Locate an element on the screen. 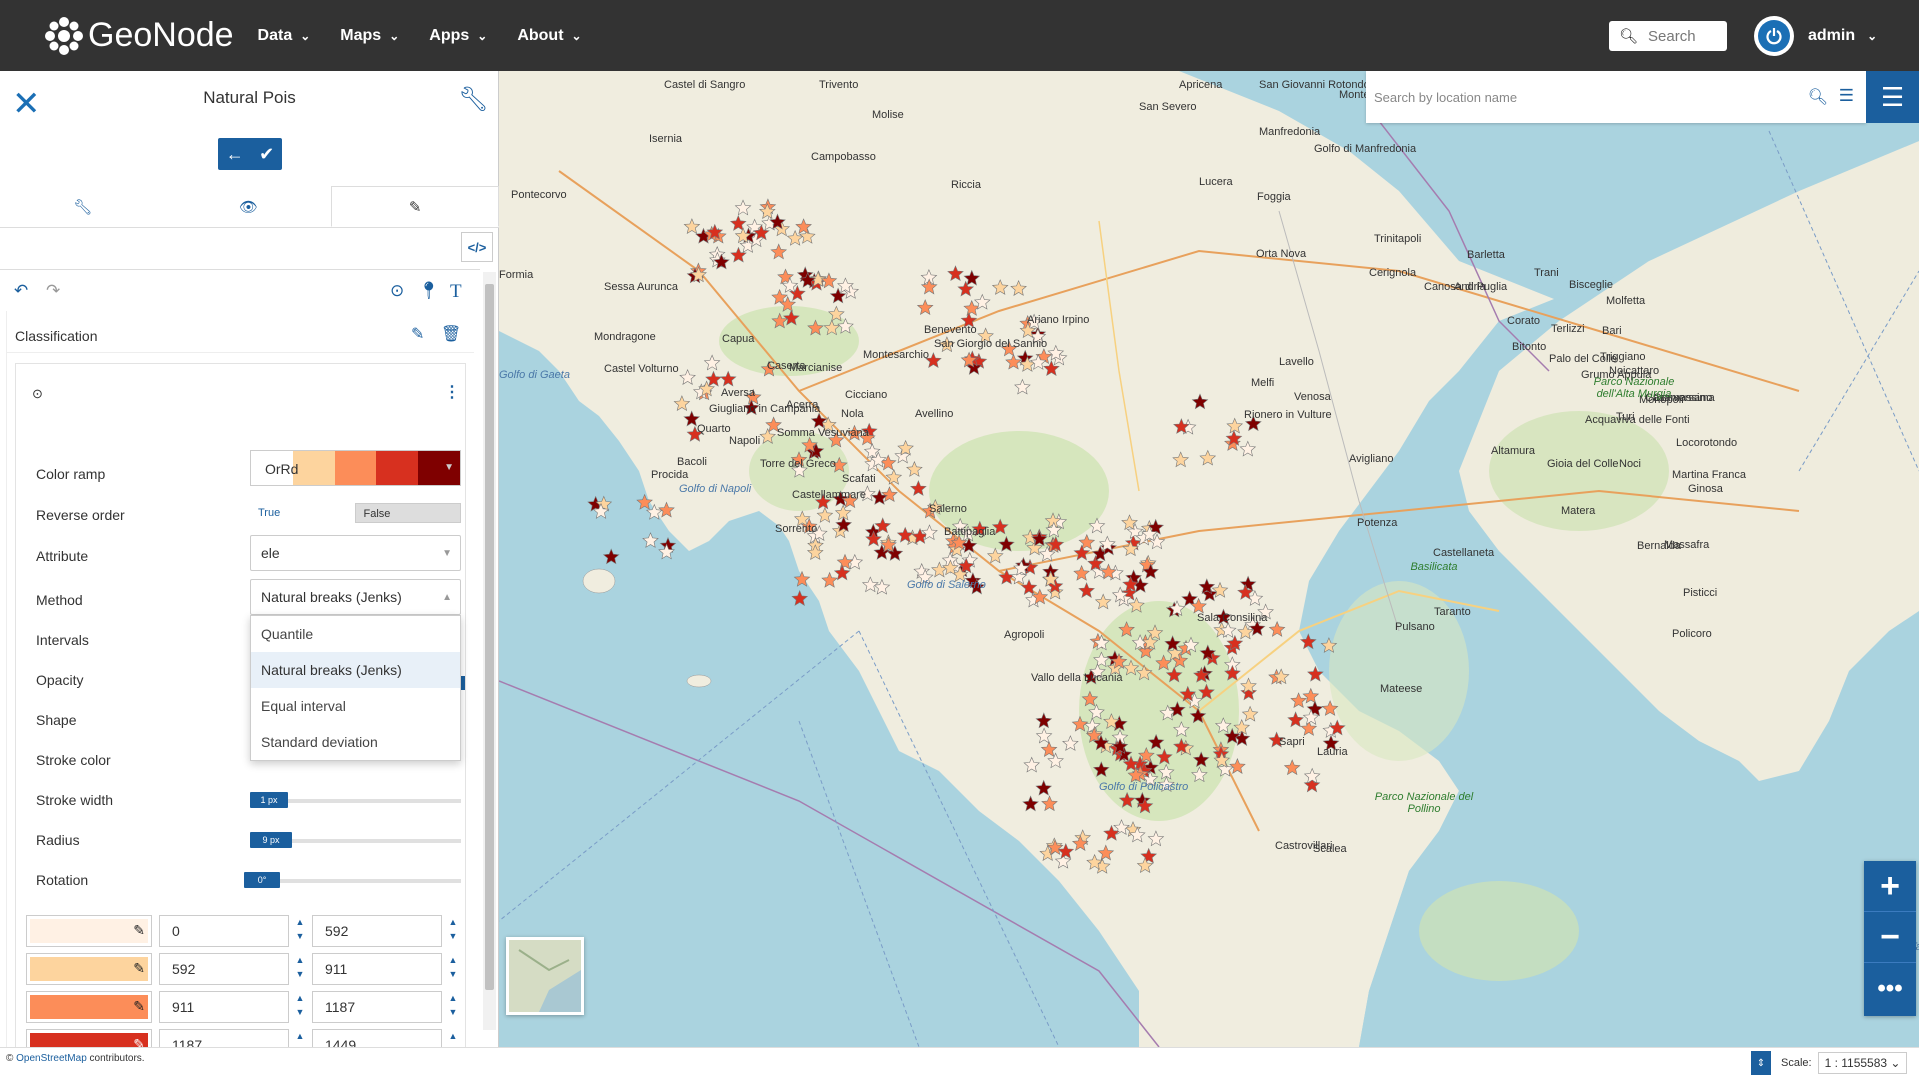  ellipsis-icon: ••• is located at coordinates (1890, 988).